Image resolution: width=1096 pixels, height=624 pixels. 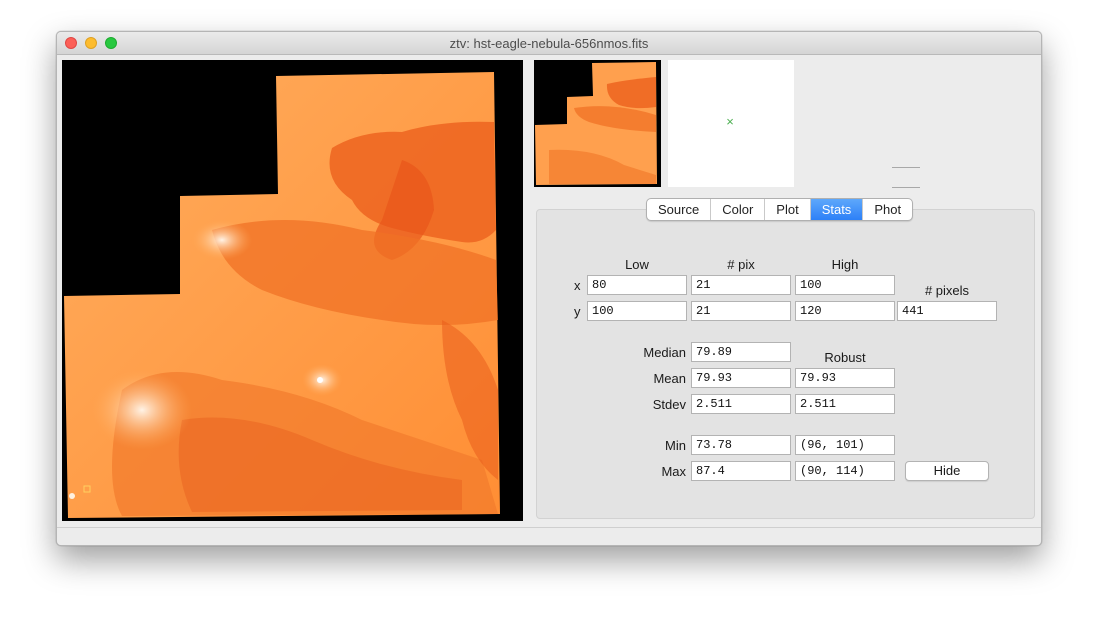 What do you see at coordinates (679, 209) in the screenshot?
I see `tab-source: Source` at bounding box center [679, 209].